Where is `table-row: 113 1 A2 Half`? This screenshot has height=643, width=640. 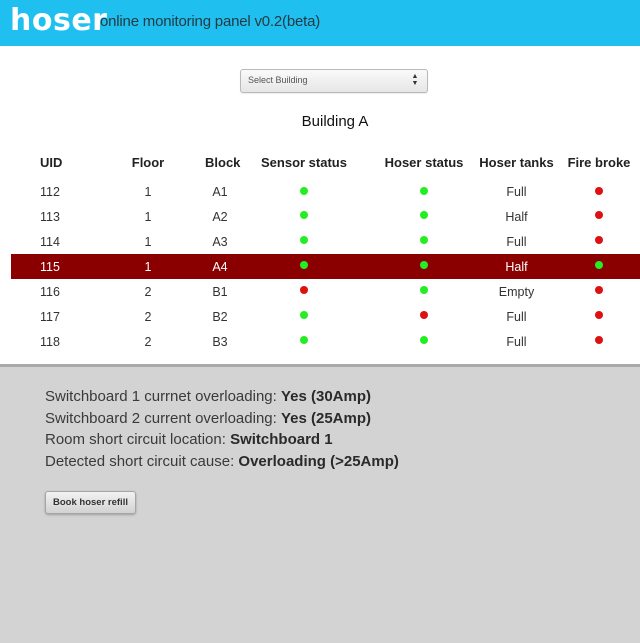
table-row: 113 1 A2 Half is located at coordinates (325, 216).